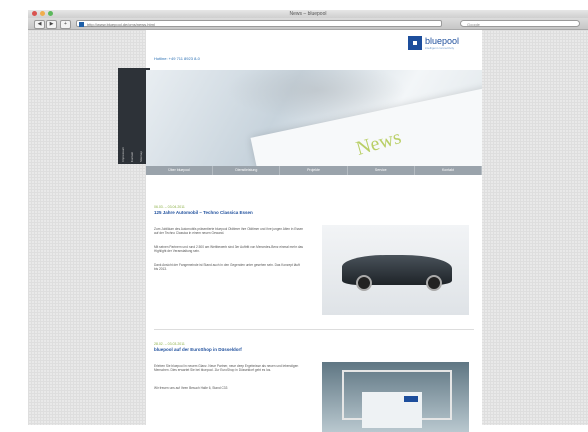 Image resolution: width=588 pixels, height=432 pixels. Describe the element at coordinates (395, 397) in the screenshot. I see `news-image-booth` at that location.